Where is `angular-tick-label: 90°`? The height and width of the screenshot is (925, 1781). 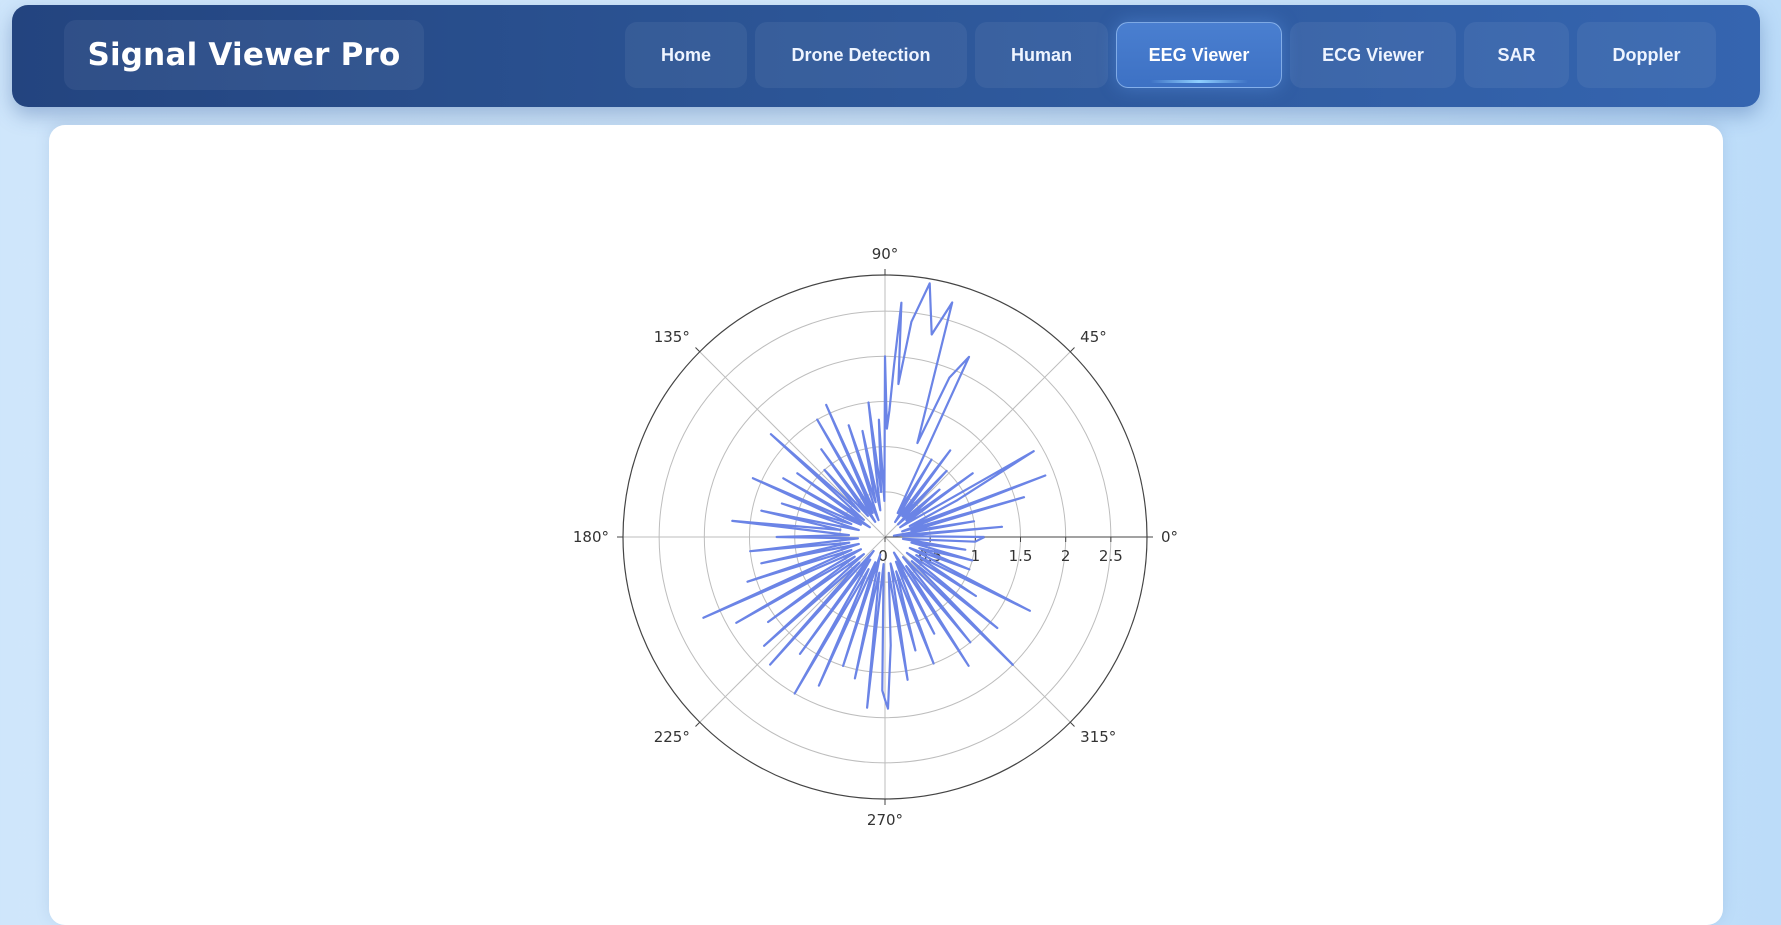 angular-tick-label: 90° is located at coordinates (885, 254).